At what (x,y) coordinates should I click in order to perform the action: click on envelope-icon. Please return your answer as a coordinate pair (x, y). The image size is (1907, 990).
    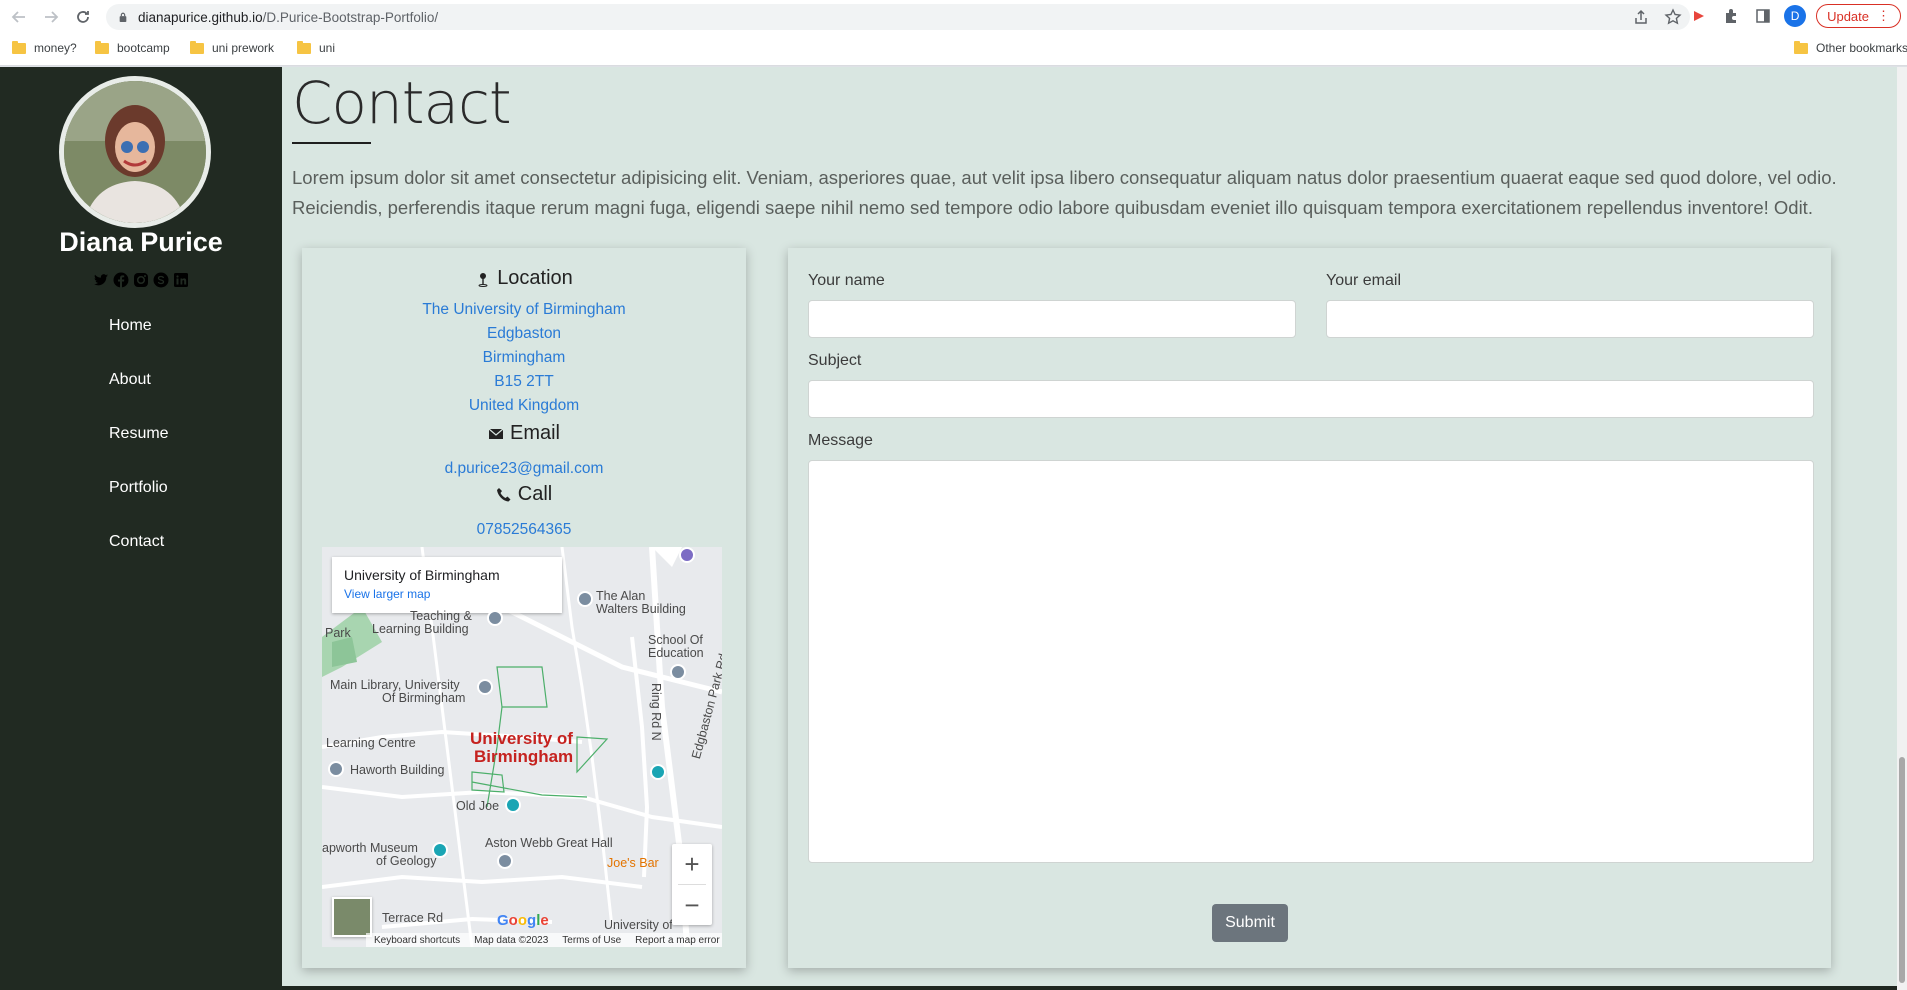
    Looking at the image, I should click on (496, 433).